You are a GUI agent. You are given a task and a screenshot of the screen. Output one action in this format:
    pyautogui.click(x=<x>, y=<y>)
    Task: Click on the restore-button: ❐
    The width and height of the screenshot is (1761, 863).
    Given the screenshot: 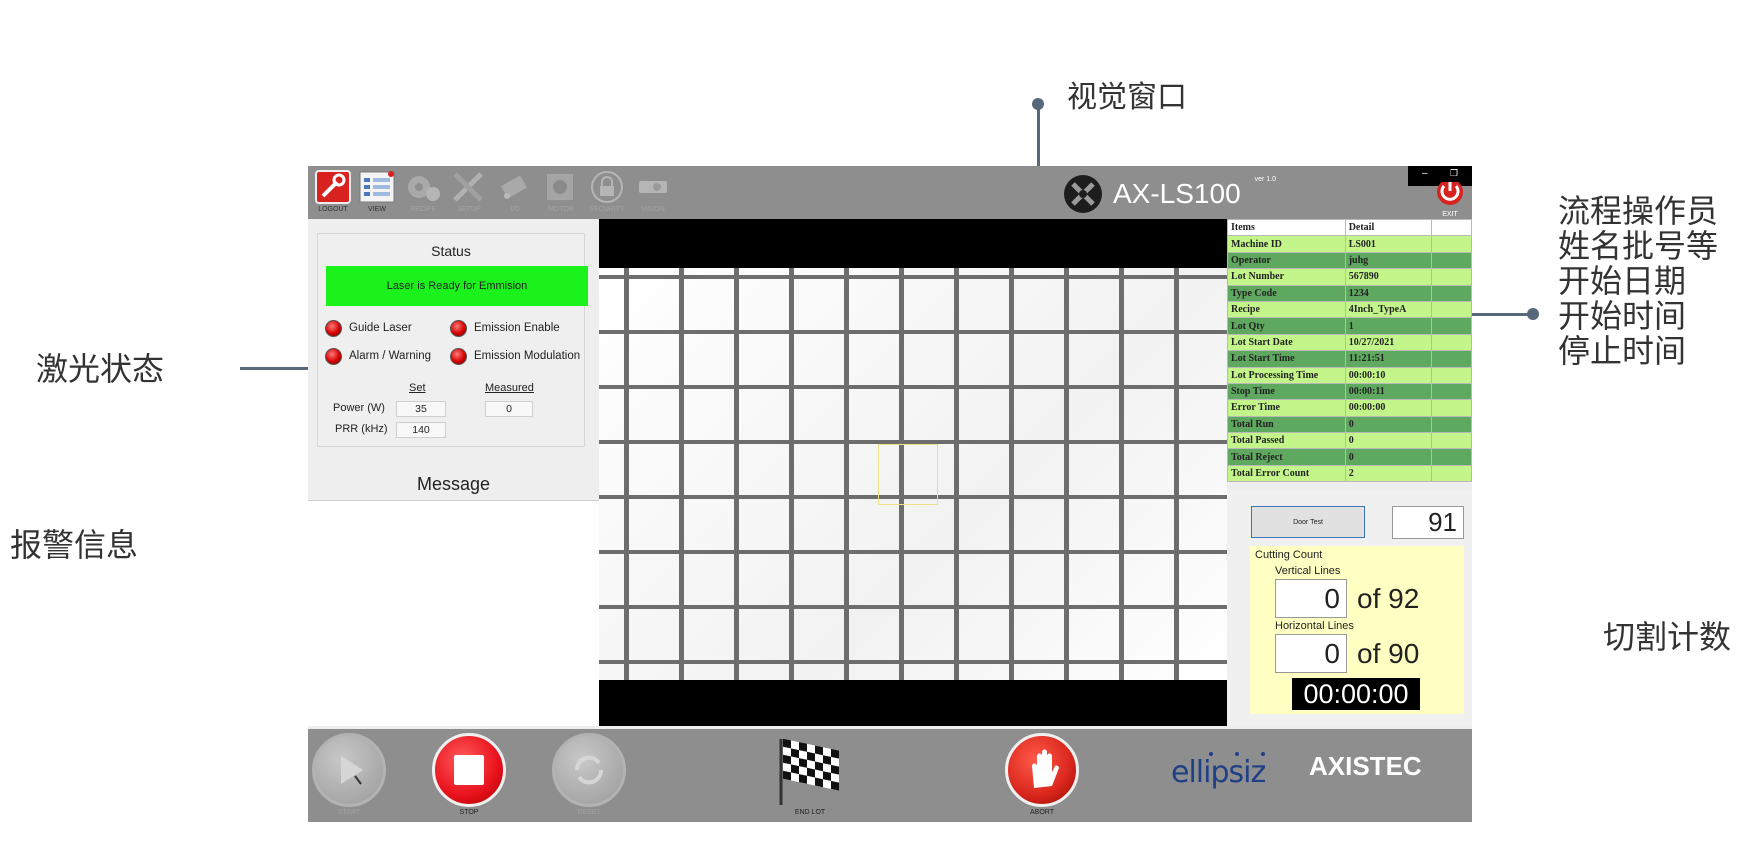 What is the action you would take?
    pyautogui.click(x=1454, y=173)
    